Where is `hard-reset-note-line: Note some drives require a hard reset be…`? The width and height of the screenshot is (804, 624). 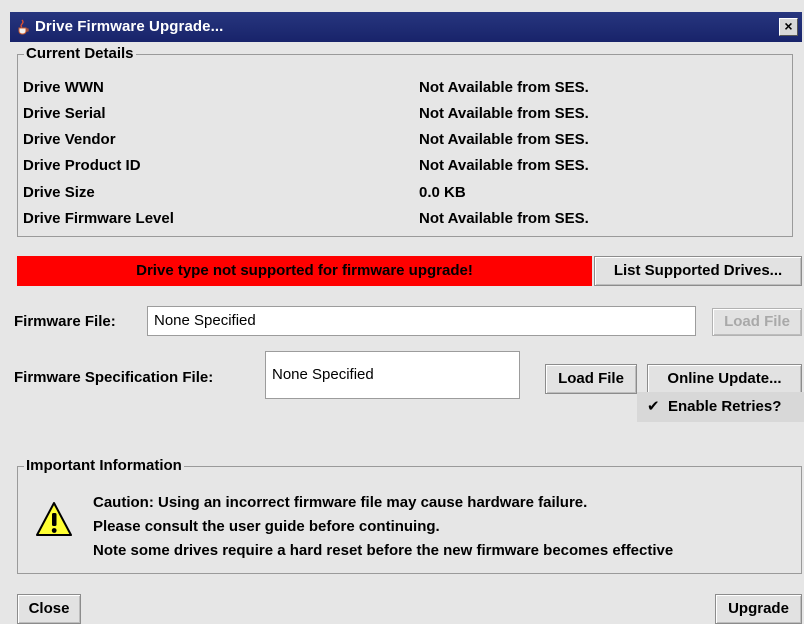
hard-reset-note-line: Note some drives require a hard reset be… is located at coordinates (383, 550).